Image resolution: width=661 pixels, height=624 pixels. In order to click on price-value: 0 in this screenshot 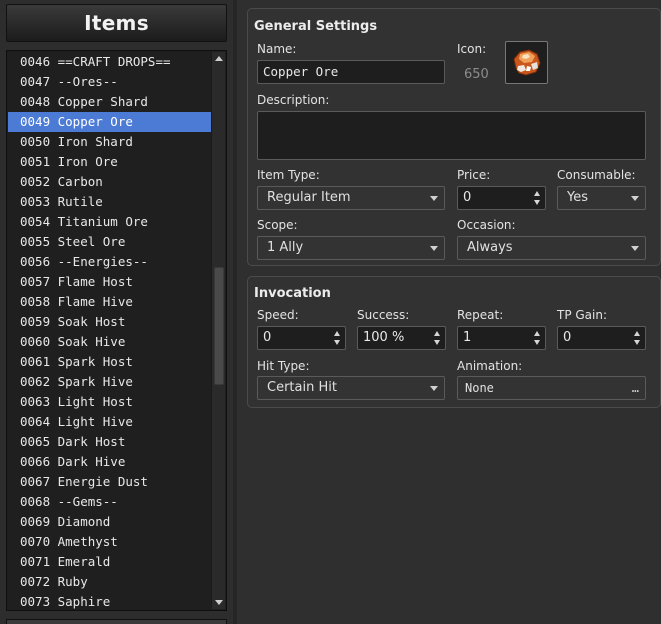, I will do `click(467, 197)`.